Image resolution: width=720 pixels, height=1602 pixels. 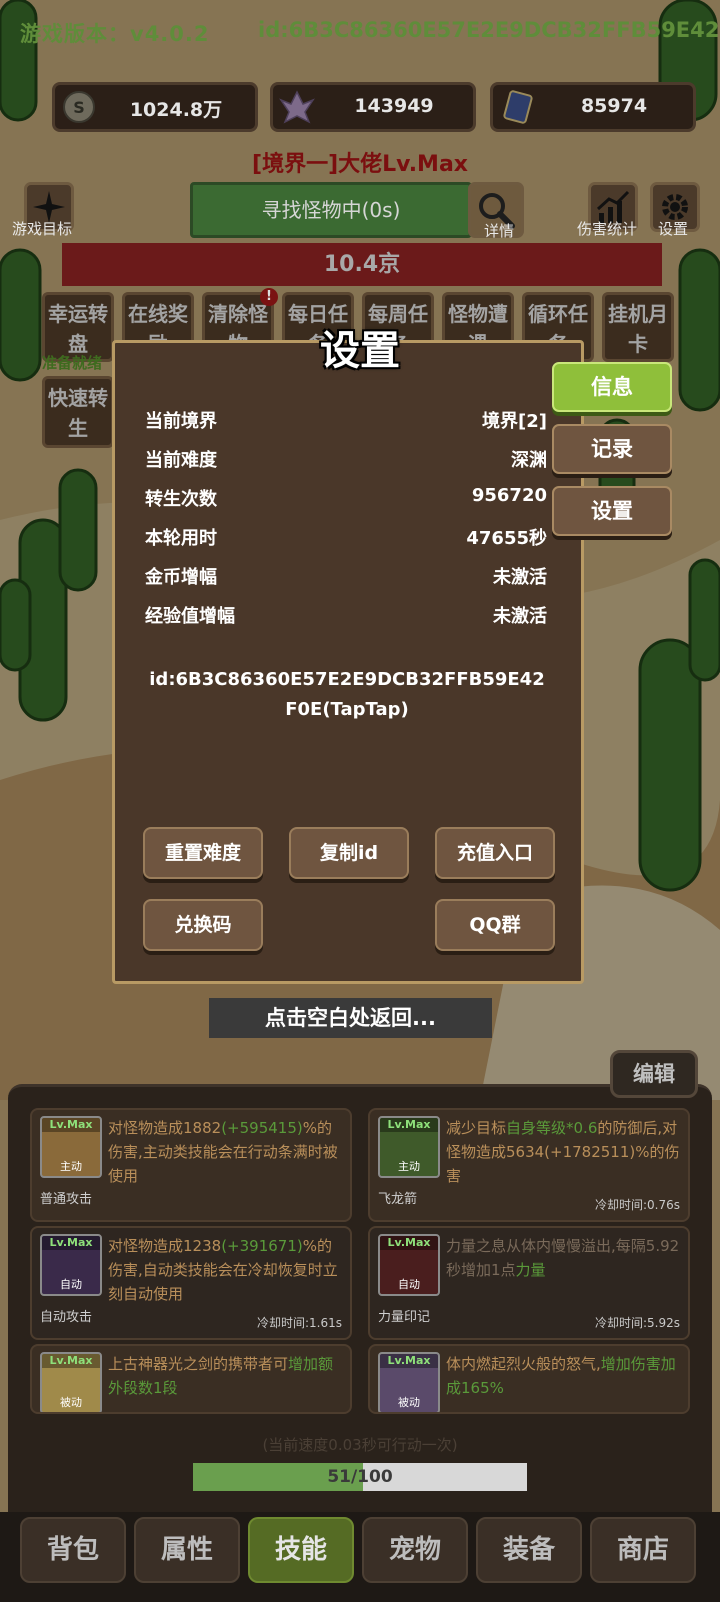 What do you see at coordinates (181, 421) in the screenshot?
I see `info-key: 当前境界` at bounding box center [181, 421].